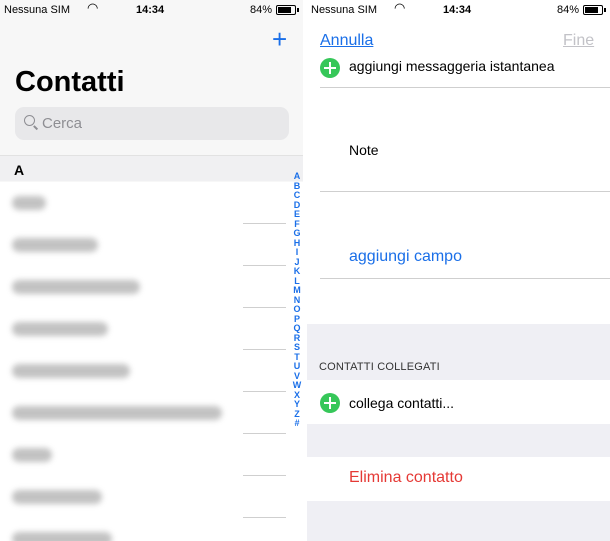 The height and width of the screenshot is (541, 610). What do you see at coordinates (578, 41) in the screenshot?
I see `done-button: Fine` at bounding box center [578, 41].